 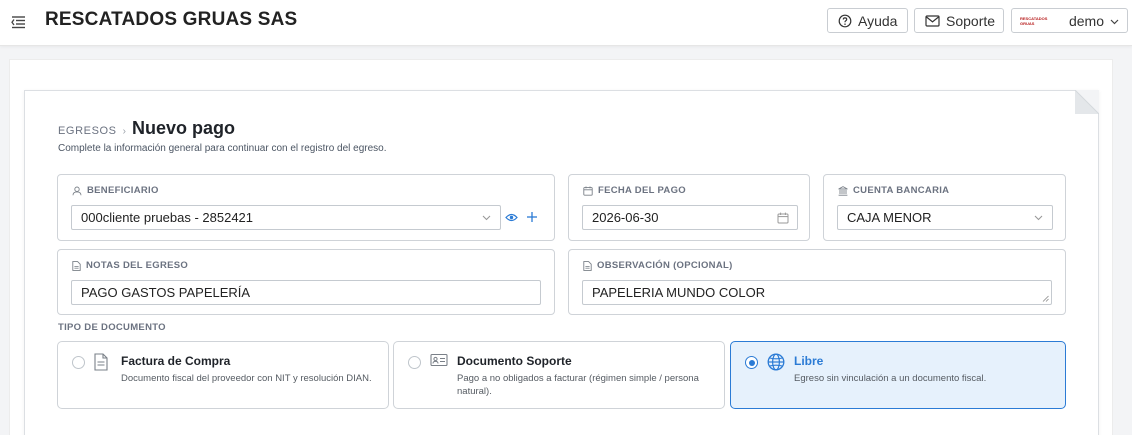 I want to click on notas-label: NOTAS DEL EGRESO, so click(x=137, y=265).